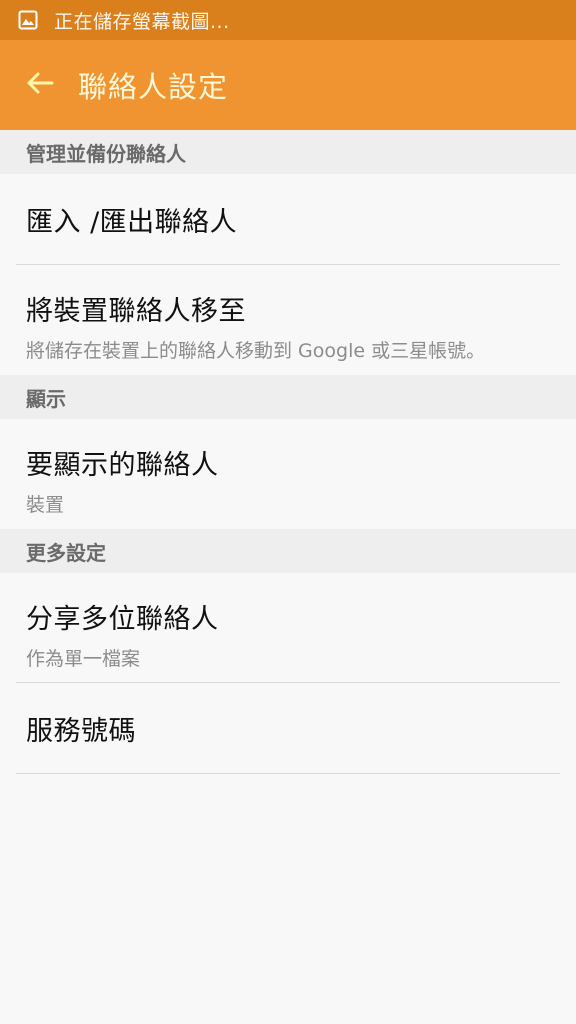 The height and width of the screenshot is (1024, 576). Describe the element at coordinates (83, 659) in the screenshot. I see `item-subtitle: 作為單一檔案` at that location.